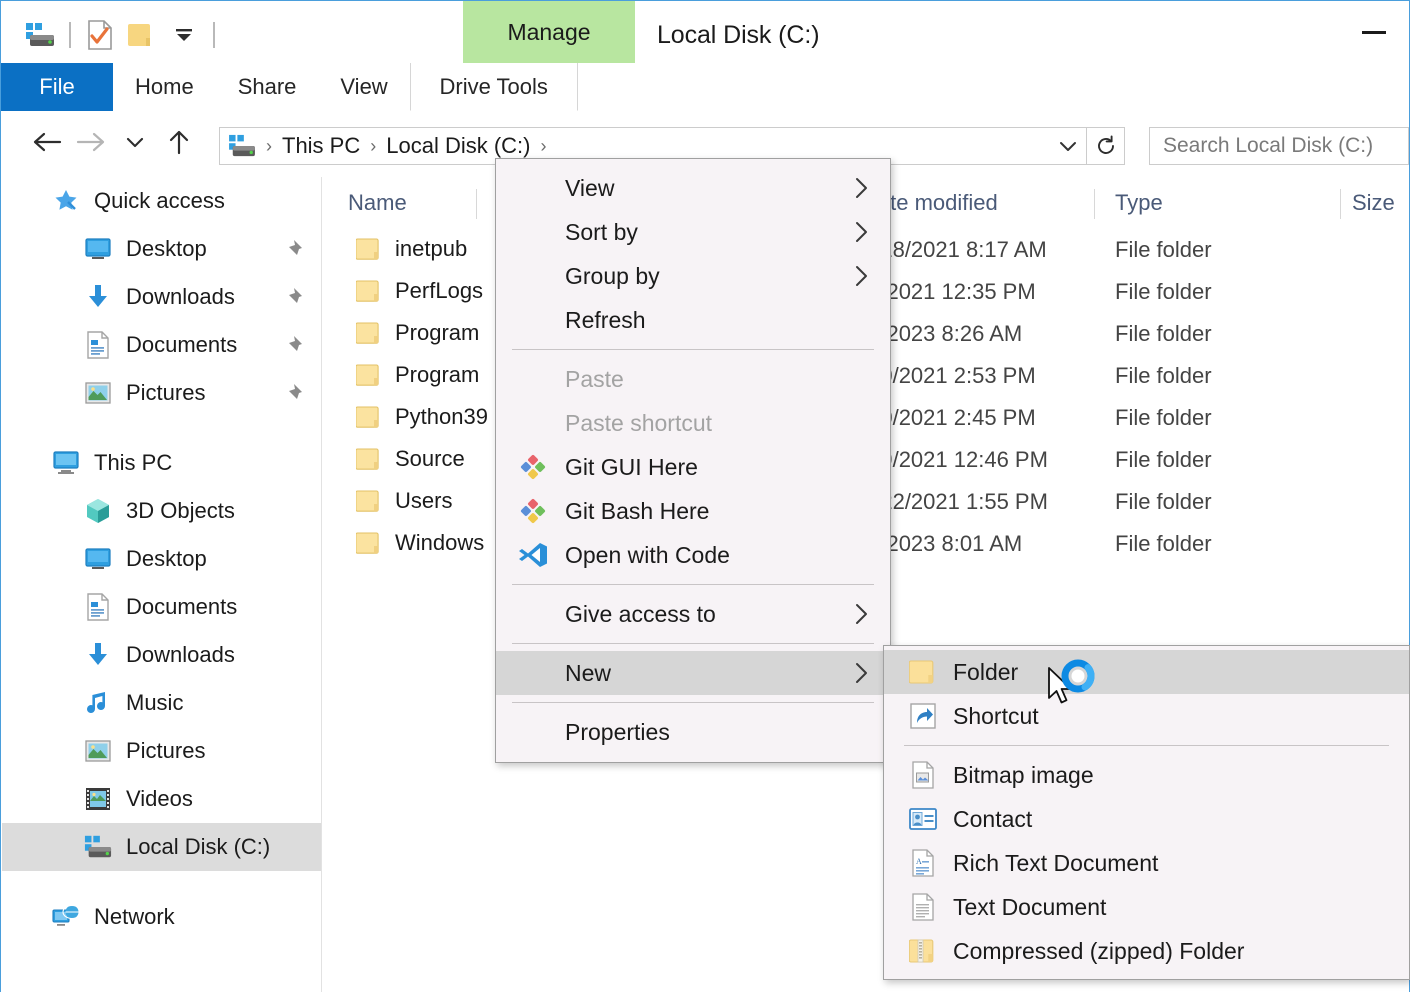 Image resolution: width=1410 pixels, height=992 pixels. Describe the element at coordinates (996, 715) in the screenshot. I see `submenu-item-label: Shortcut` at that location.